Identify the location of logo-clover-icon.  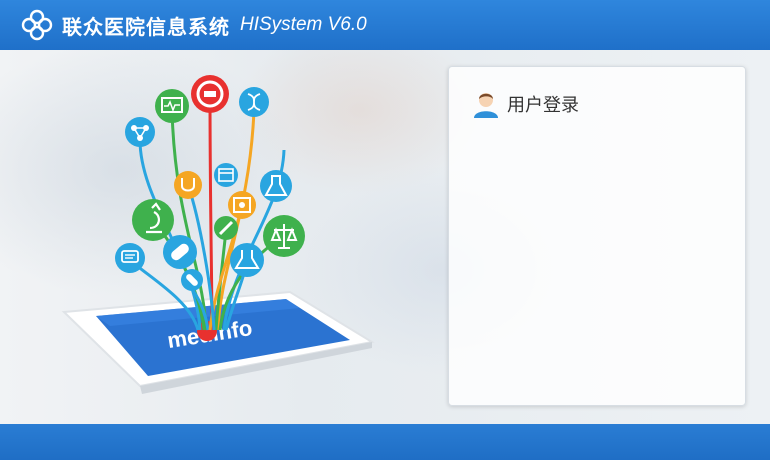
(37, 25).